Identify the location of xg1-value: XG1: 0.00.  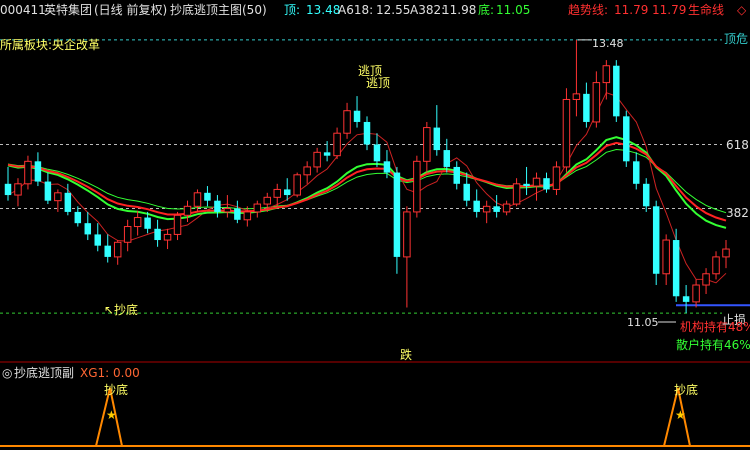
(110, 373).